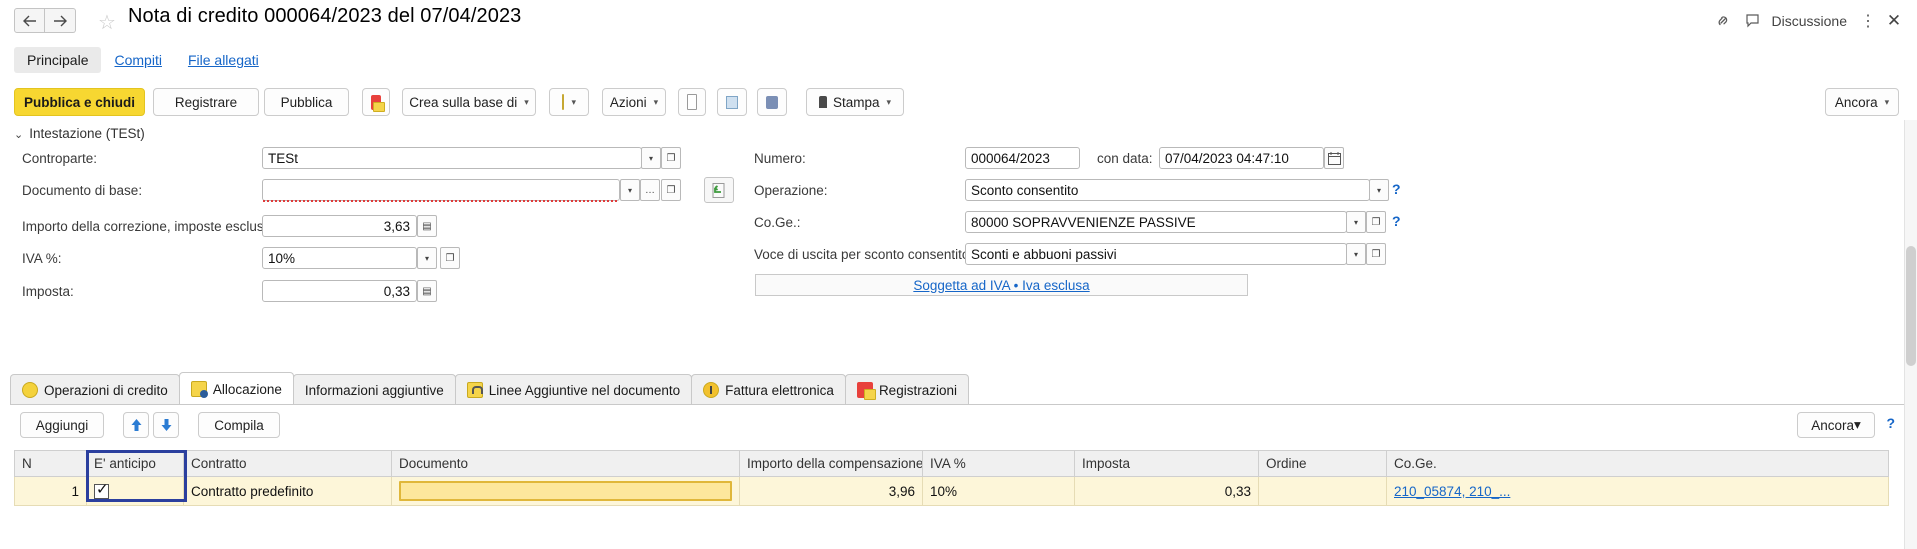 The width and height of the screenshot is (1917, 549). Describe the element at coordinates (463, 102) in the screenshot. I see `create-based-on-label: Crea sulla base di` at that location.